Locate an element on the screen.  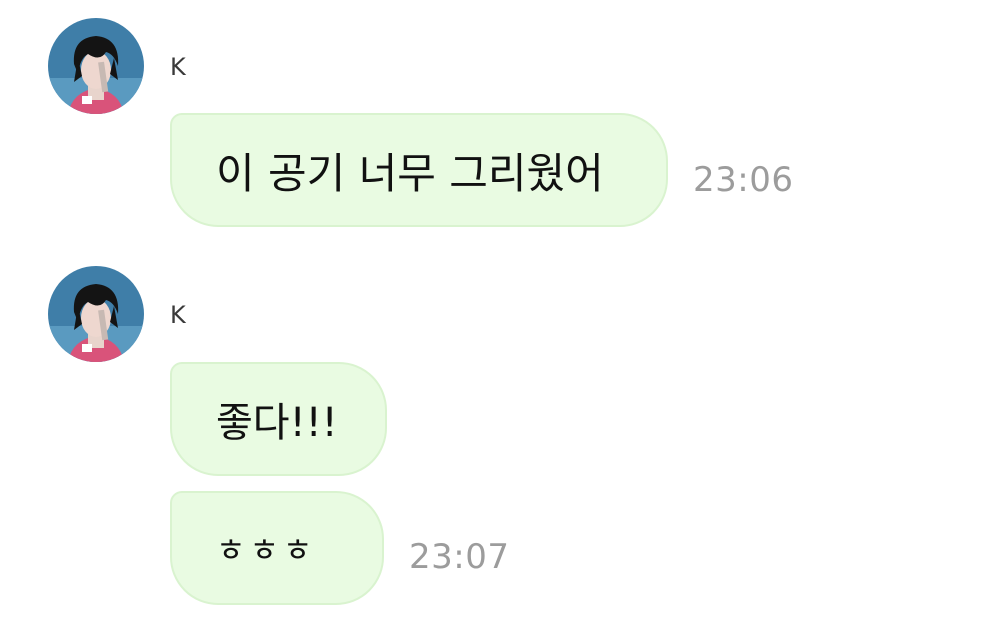
message-bubble: 이 공기 너무 그리웠어 is located at coordinates (419, 170).